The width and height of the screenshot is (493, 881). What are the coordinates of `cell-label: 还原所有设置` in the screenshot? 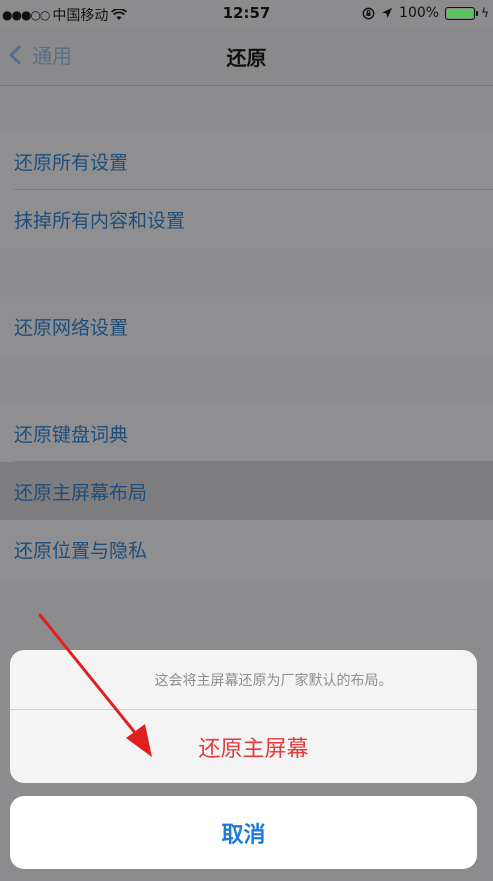 It's located at (71, 162).